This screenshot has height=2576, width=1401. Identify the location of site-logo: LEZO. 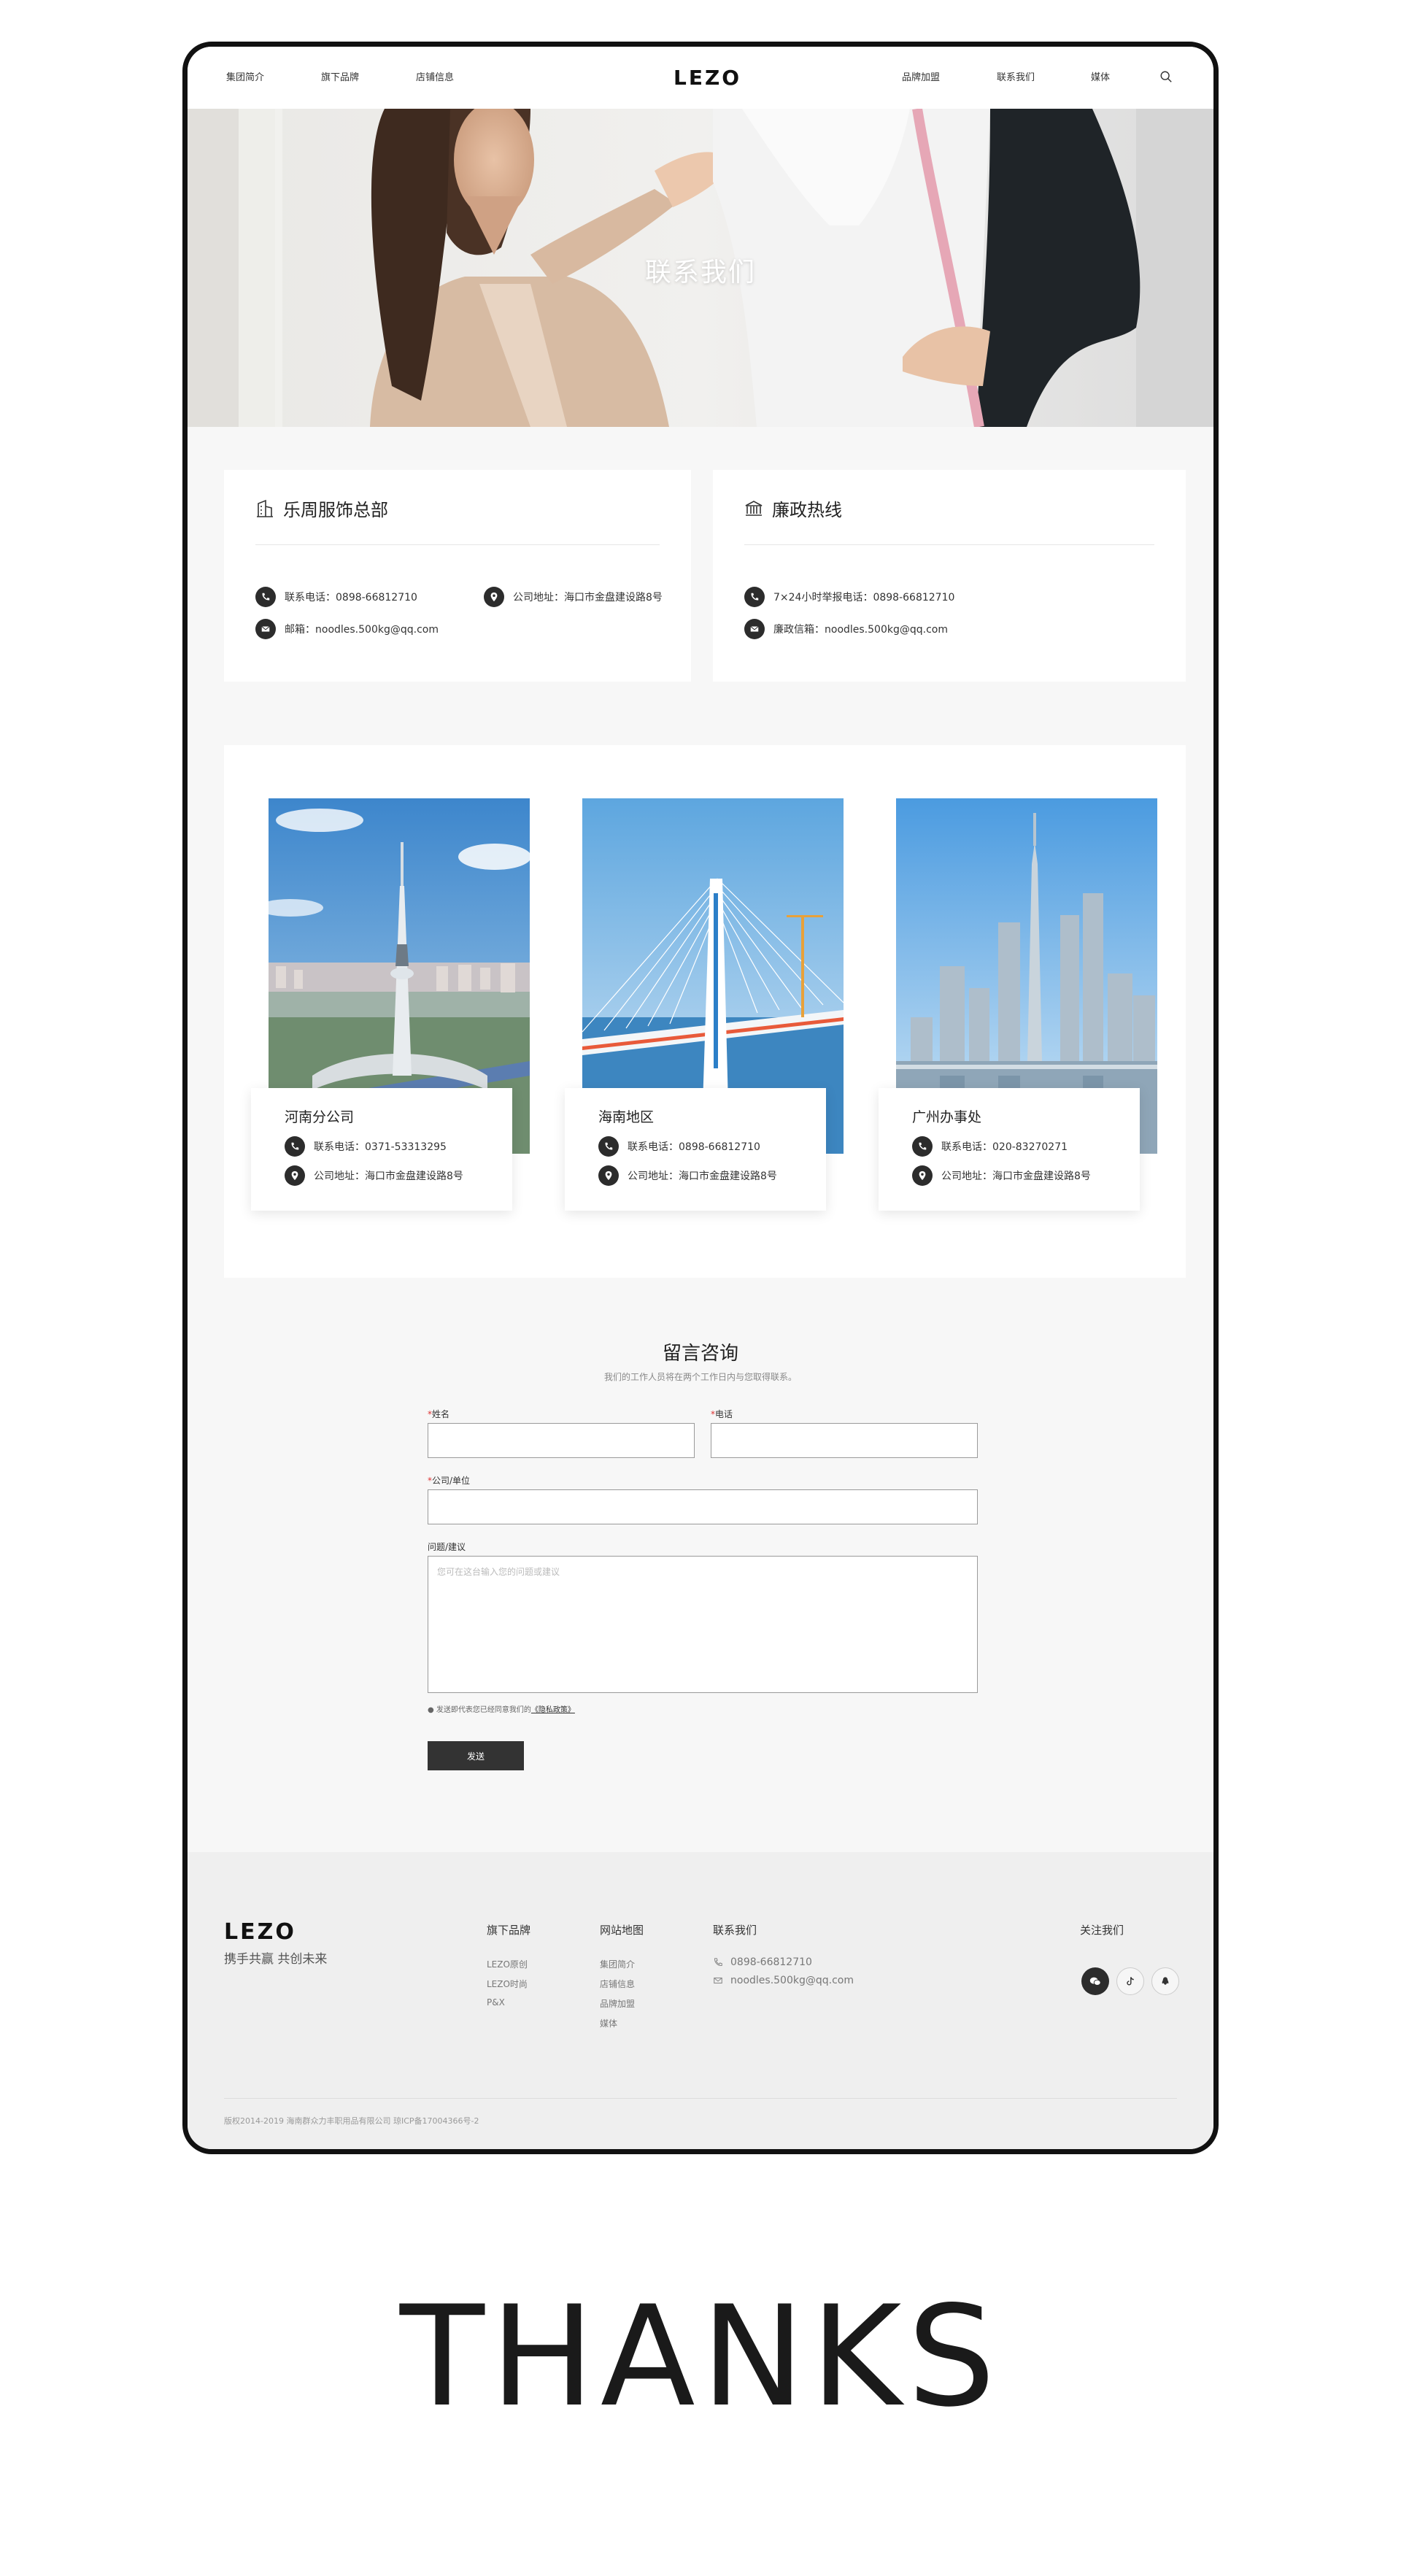
(707, 78).